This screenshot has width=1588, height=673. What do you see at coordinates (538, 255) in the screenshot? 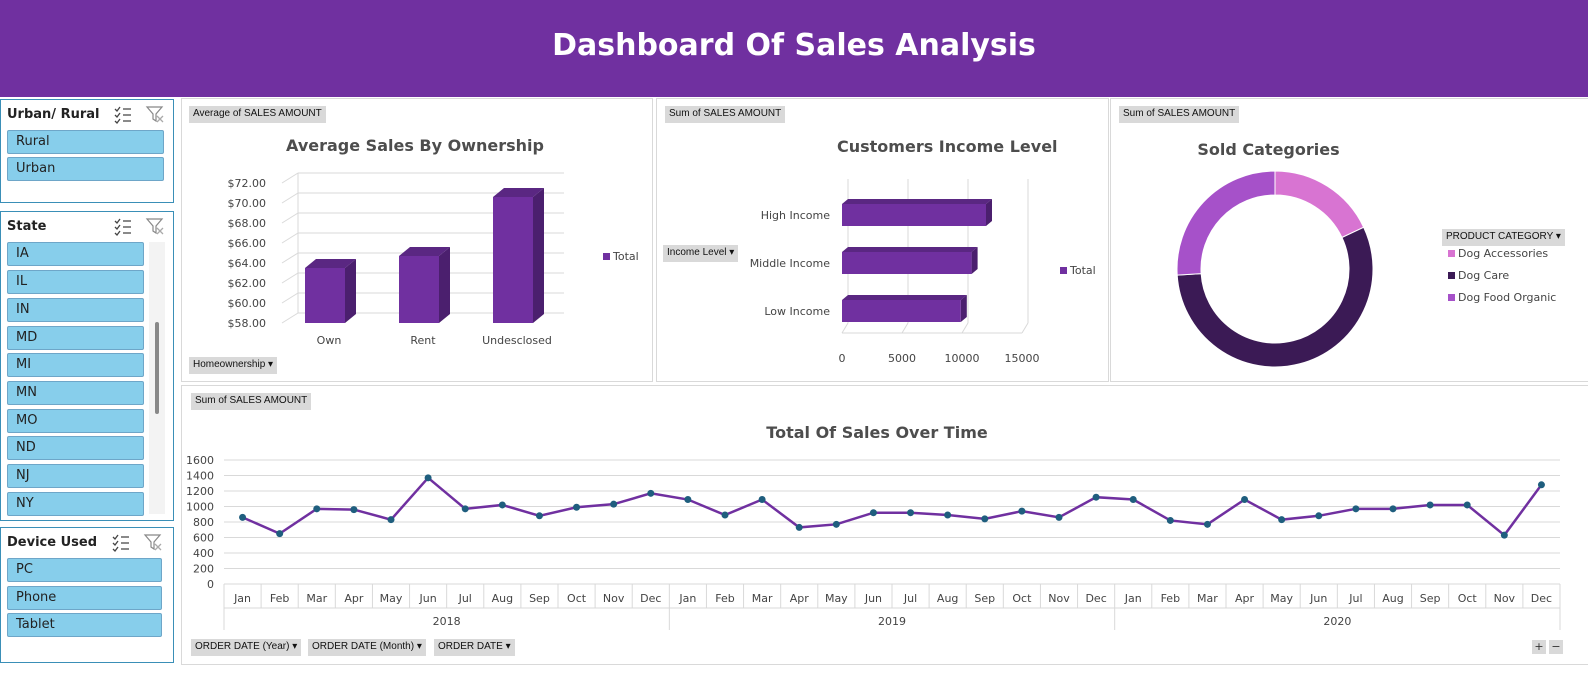
I see `bar-side` at bounding box center [538, 255].